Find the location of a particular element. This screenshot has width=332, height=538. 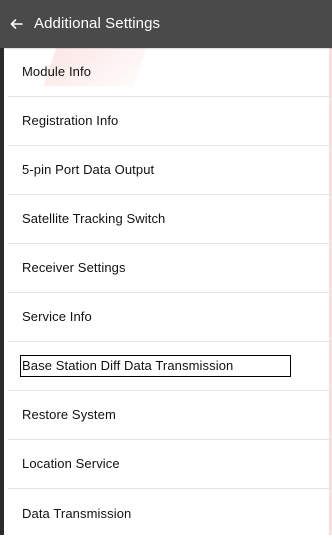

menu-item-module-info: Module Info is located at coordinates (170, 72).